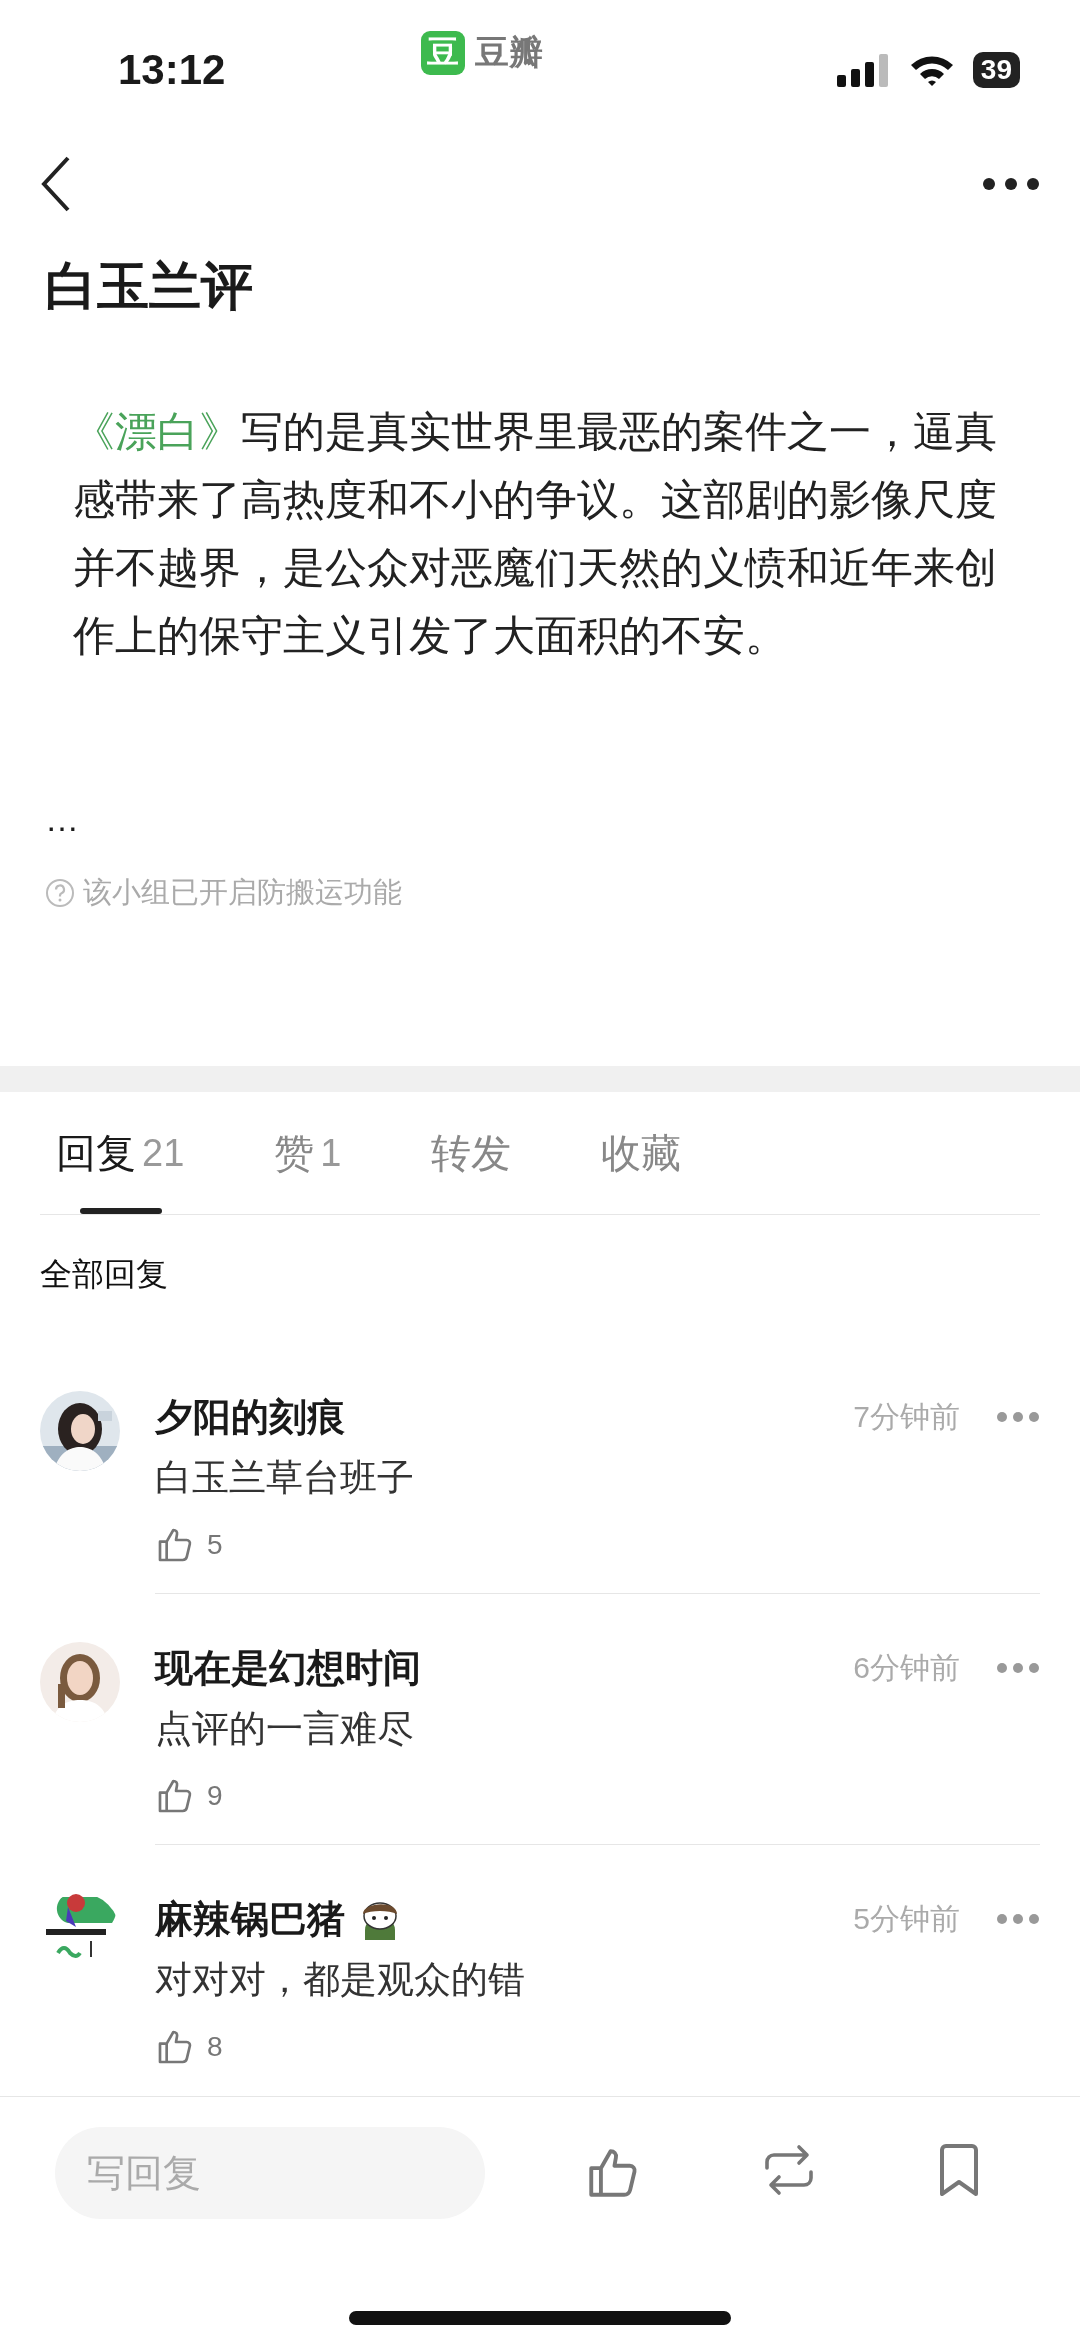  I want to click on tab: 转发, so click(471, 1153).